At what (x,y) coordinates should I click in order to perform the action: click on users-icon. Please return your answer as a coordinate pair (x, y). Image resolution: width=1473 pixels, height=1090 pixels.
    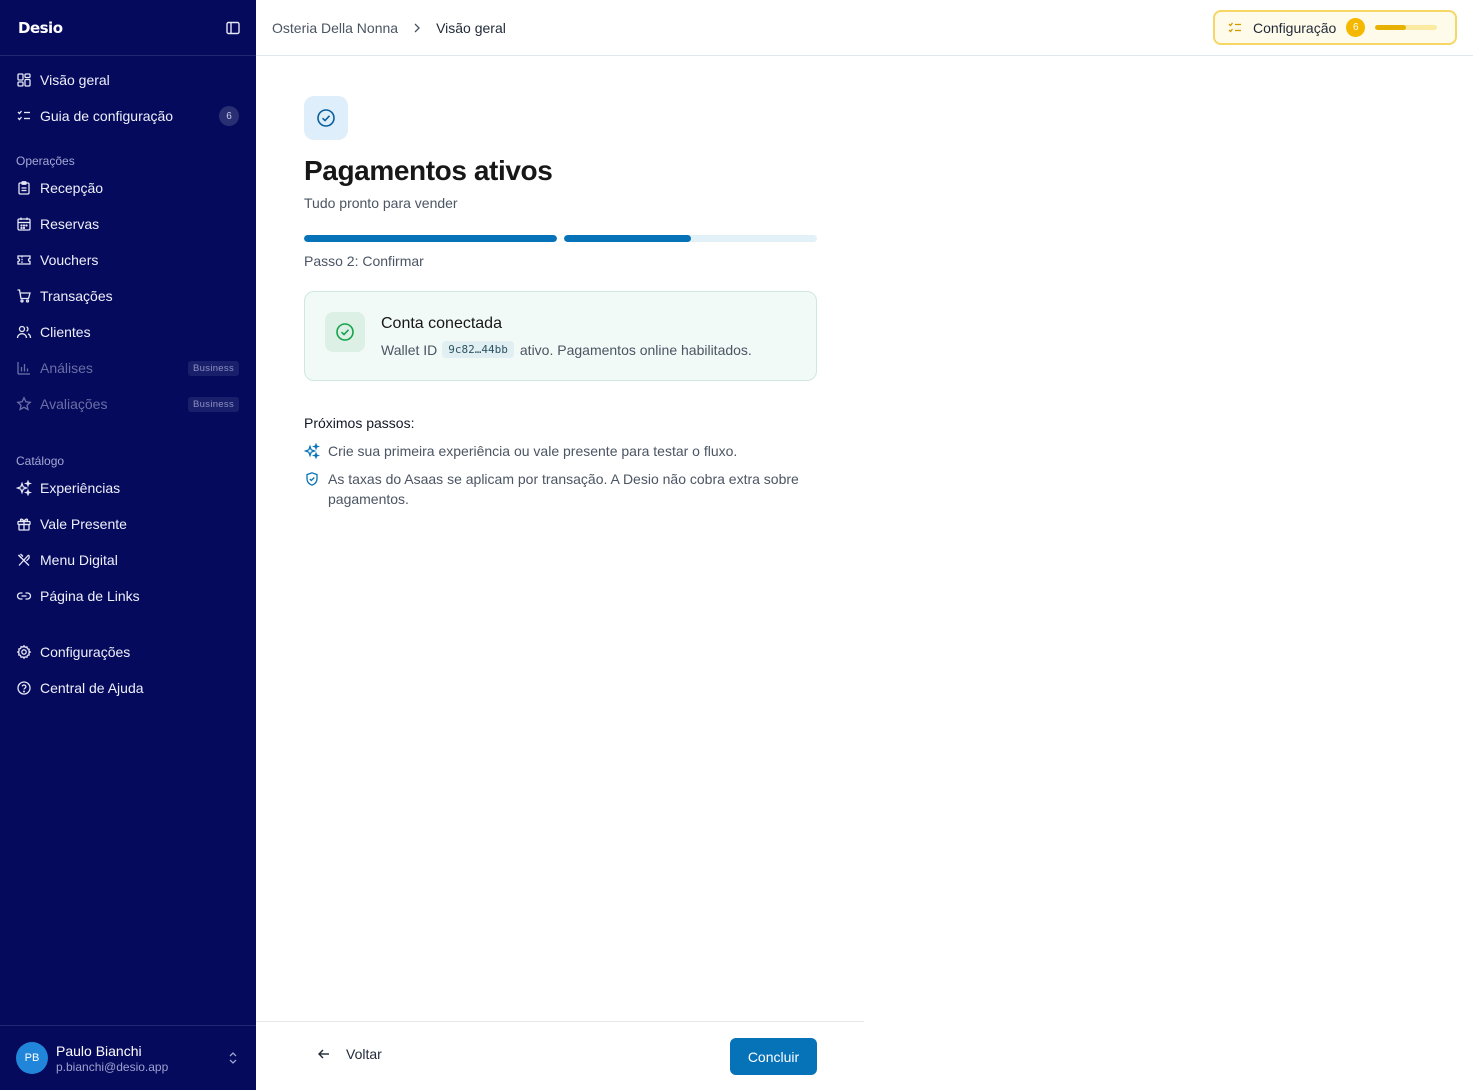
    Looking at the image, I should click on (24, 332).